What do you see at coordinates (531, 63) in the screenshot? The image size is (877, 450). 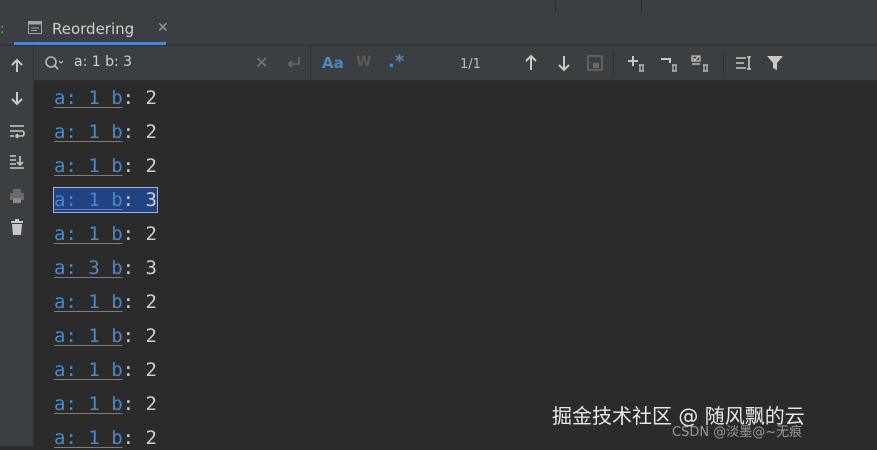 I see `previous-occurrence-icon` at bounding box center [531, 63].